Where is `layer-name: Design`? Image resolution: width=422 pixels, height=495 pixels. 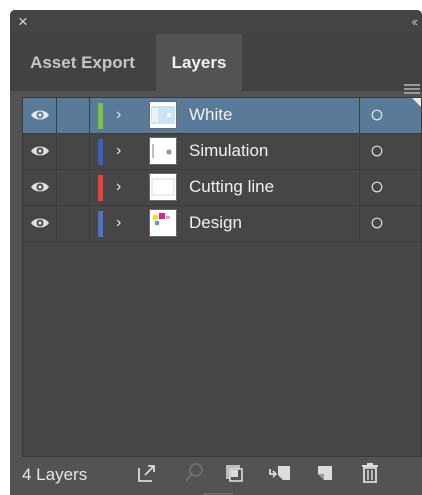
layer-name: Design is located at coordinates (215, 223).